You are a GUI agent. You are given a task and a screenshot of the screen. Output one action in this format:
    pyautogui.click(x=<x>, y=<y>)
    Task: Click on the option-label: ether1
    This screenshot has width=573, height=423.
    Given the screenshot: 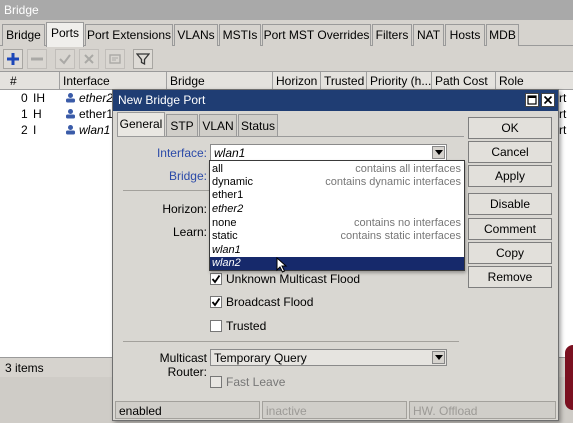 What is the action you would take?
    pyautogui.click(x=228, y=195)
    